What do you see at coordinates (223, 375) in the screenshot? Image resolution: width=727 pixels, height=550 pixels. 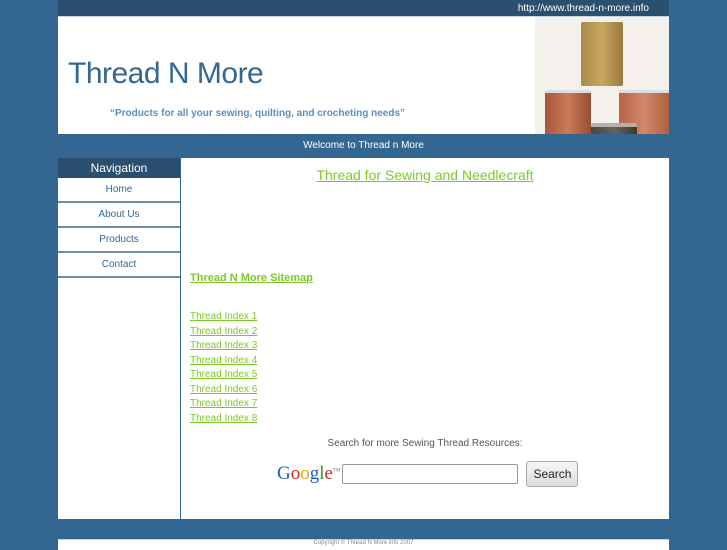 I see `thread-index-link-5: Thread Index 5` at bounding box center [223, 375].